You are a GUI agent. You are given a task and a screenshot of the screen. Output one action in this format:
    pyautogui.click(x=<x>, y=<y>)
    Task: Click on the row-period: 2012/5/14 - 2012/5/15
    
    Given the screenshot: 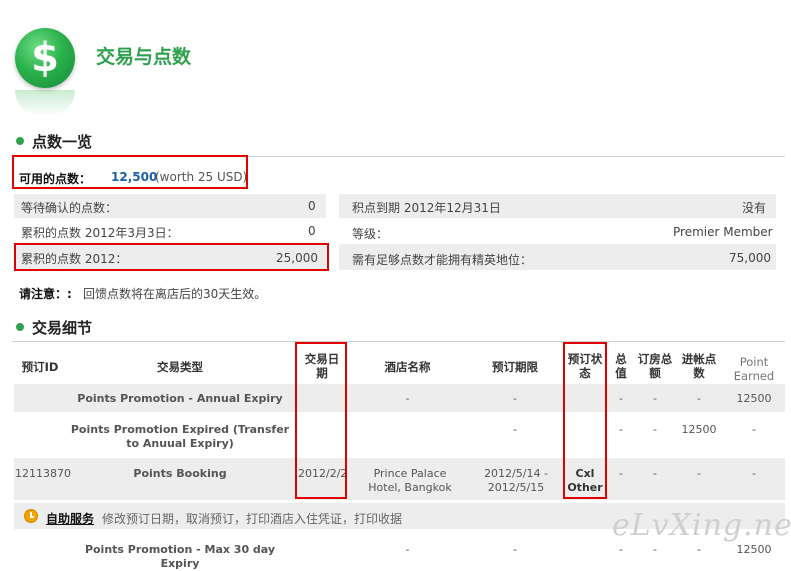 What is the action you would take?
    pyautogui.click(x=516, y=480)
    